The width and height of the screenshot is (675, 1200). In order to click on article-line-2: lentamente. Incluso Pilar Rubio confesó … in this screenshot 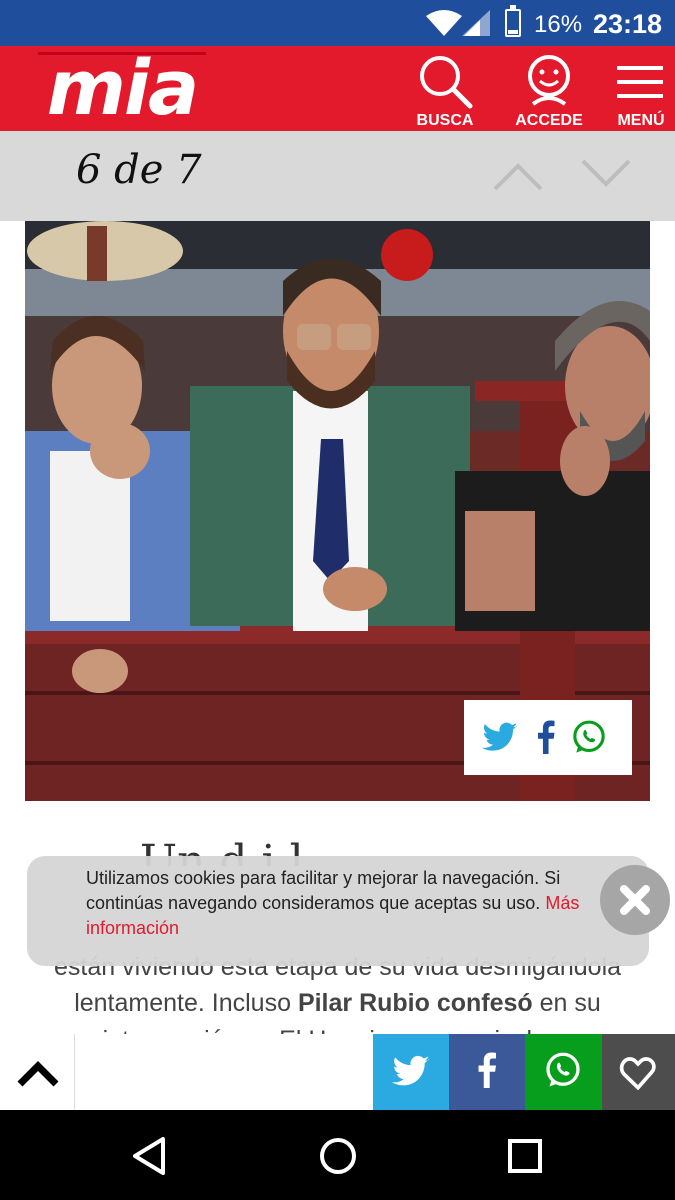, I will do `click(337, 1003)`.